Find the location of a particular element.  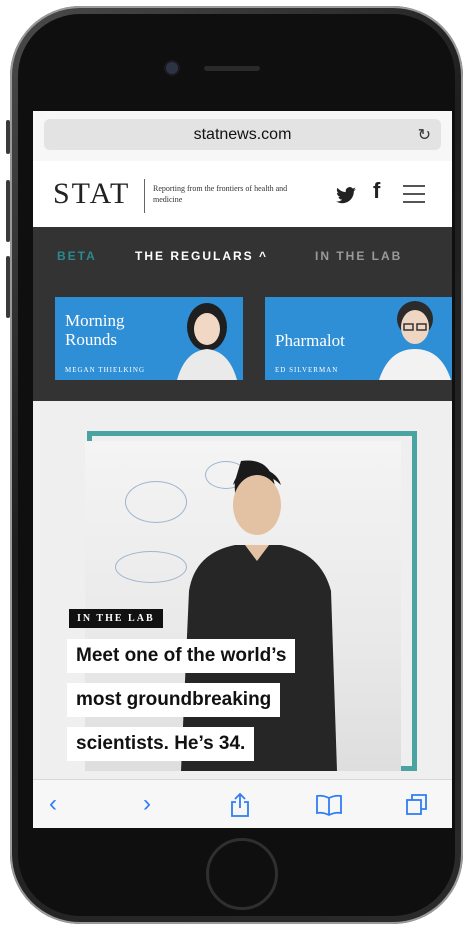

url-text: statnews.com is located at coordinates (242, 134).